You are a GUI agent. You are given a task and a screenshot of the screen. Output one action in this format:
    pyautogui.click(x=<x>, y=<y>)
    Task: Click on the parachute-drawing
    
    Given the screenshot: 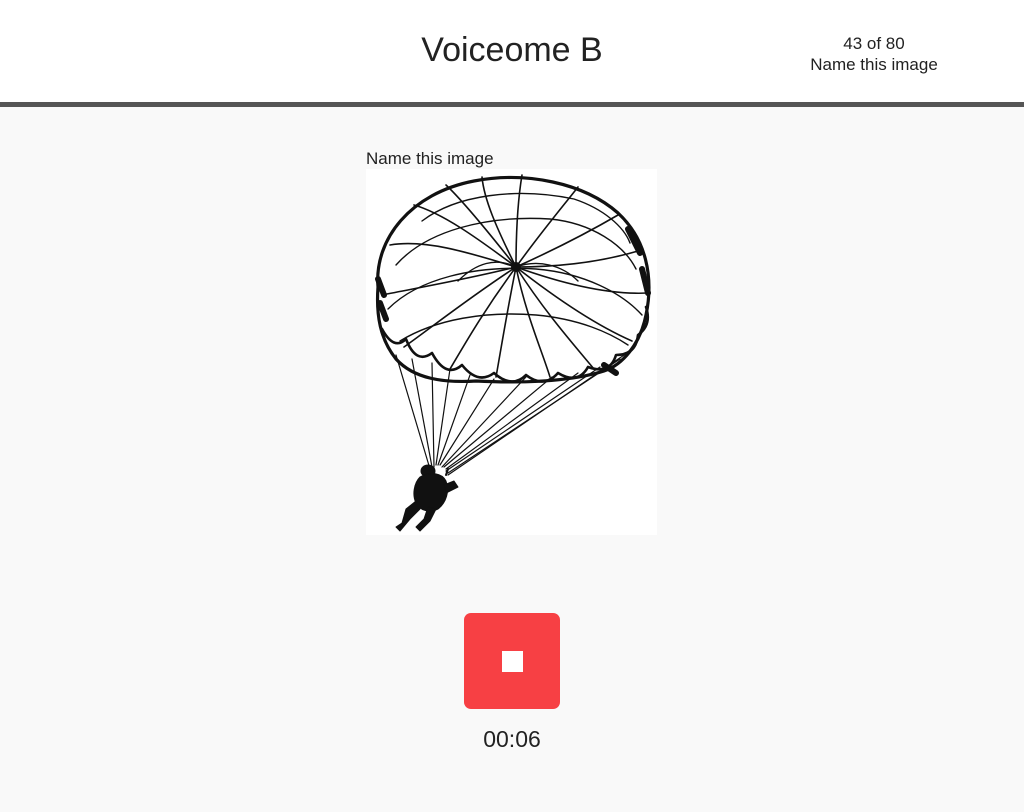 What is the action you would take?
    pyautogui.click(x=513, y=353)
    